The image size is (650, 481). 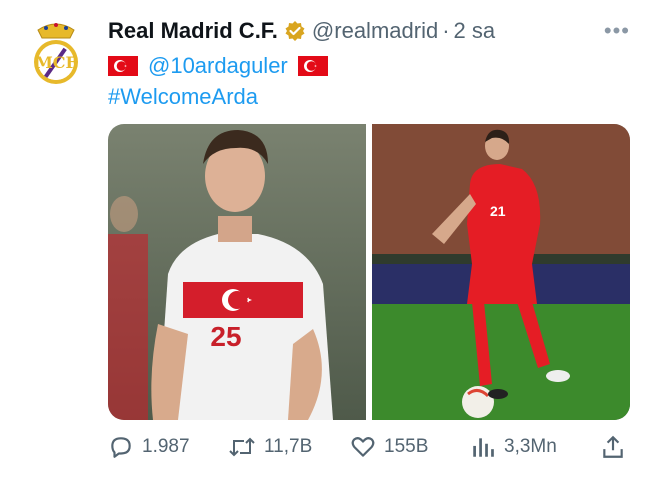 What do you see at coordinates (183, 97) in the screenshot?
I see `hashtag-link: #WelcomeArda` at bounding box center [183, 97].